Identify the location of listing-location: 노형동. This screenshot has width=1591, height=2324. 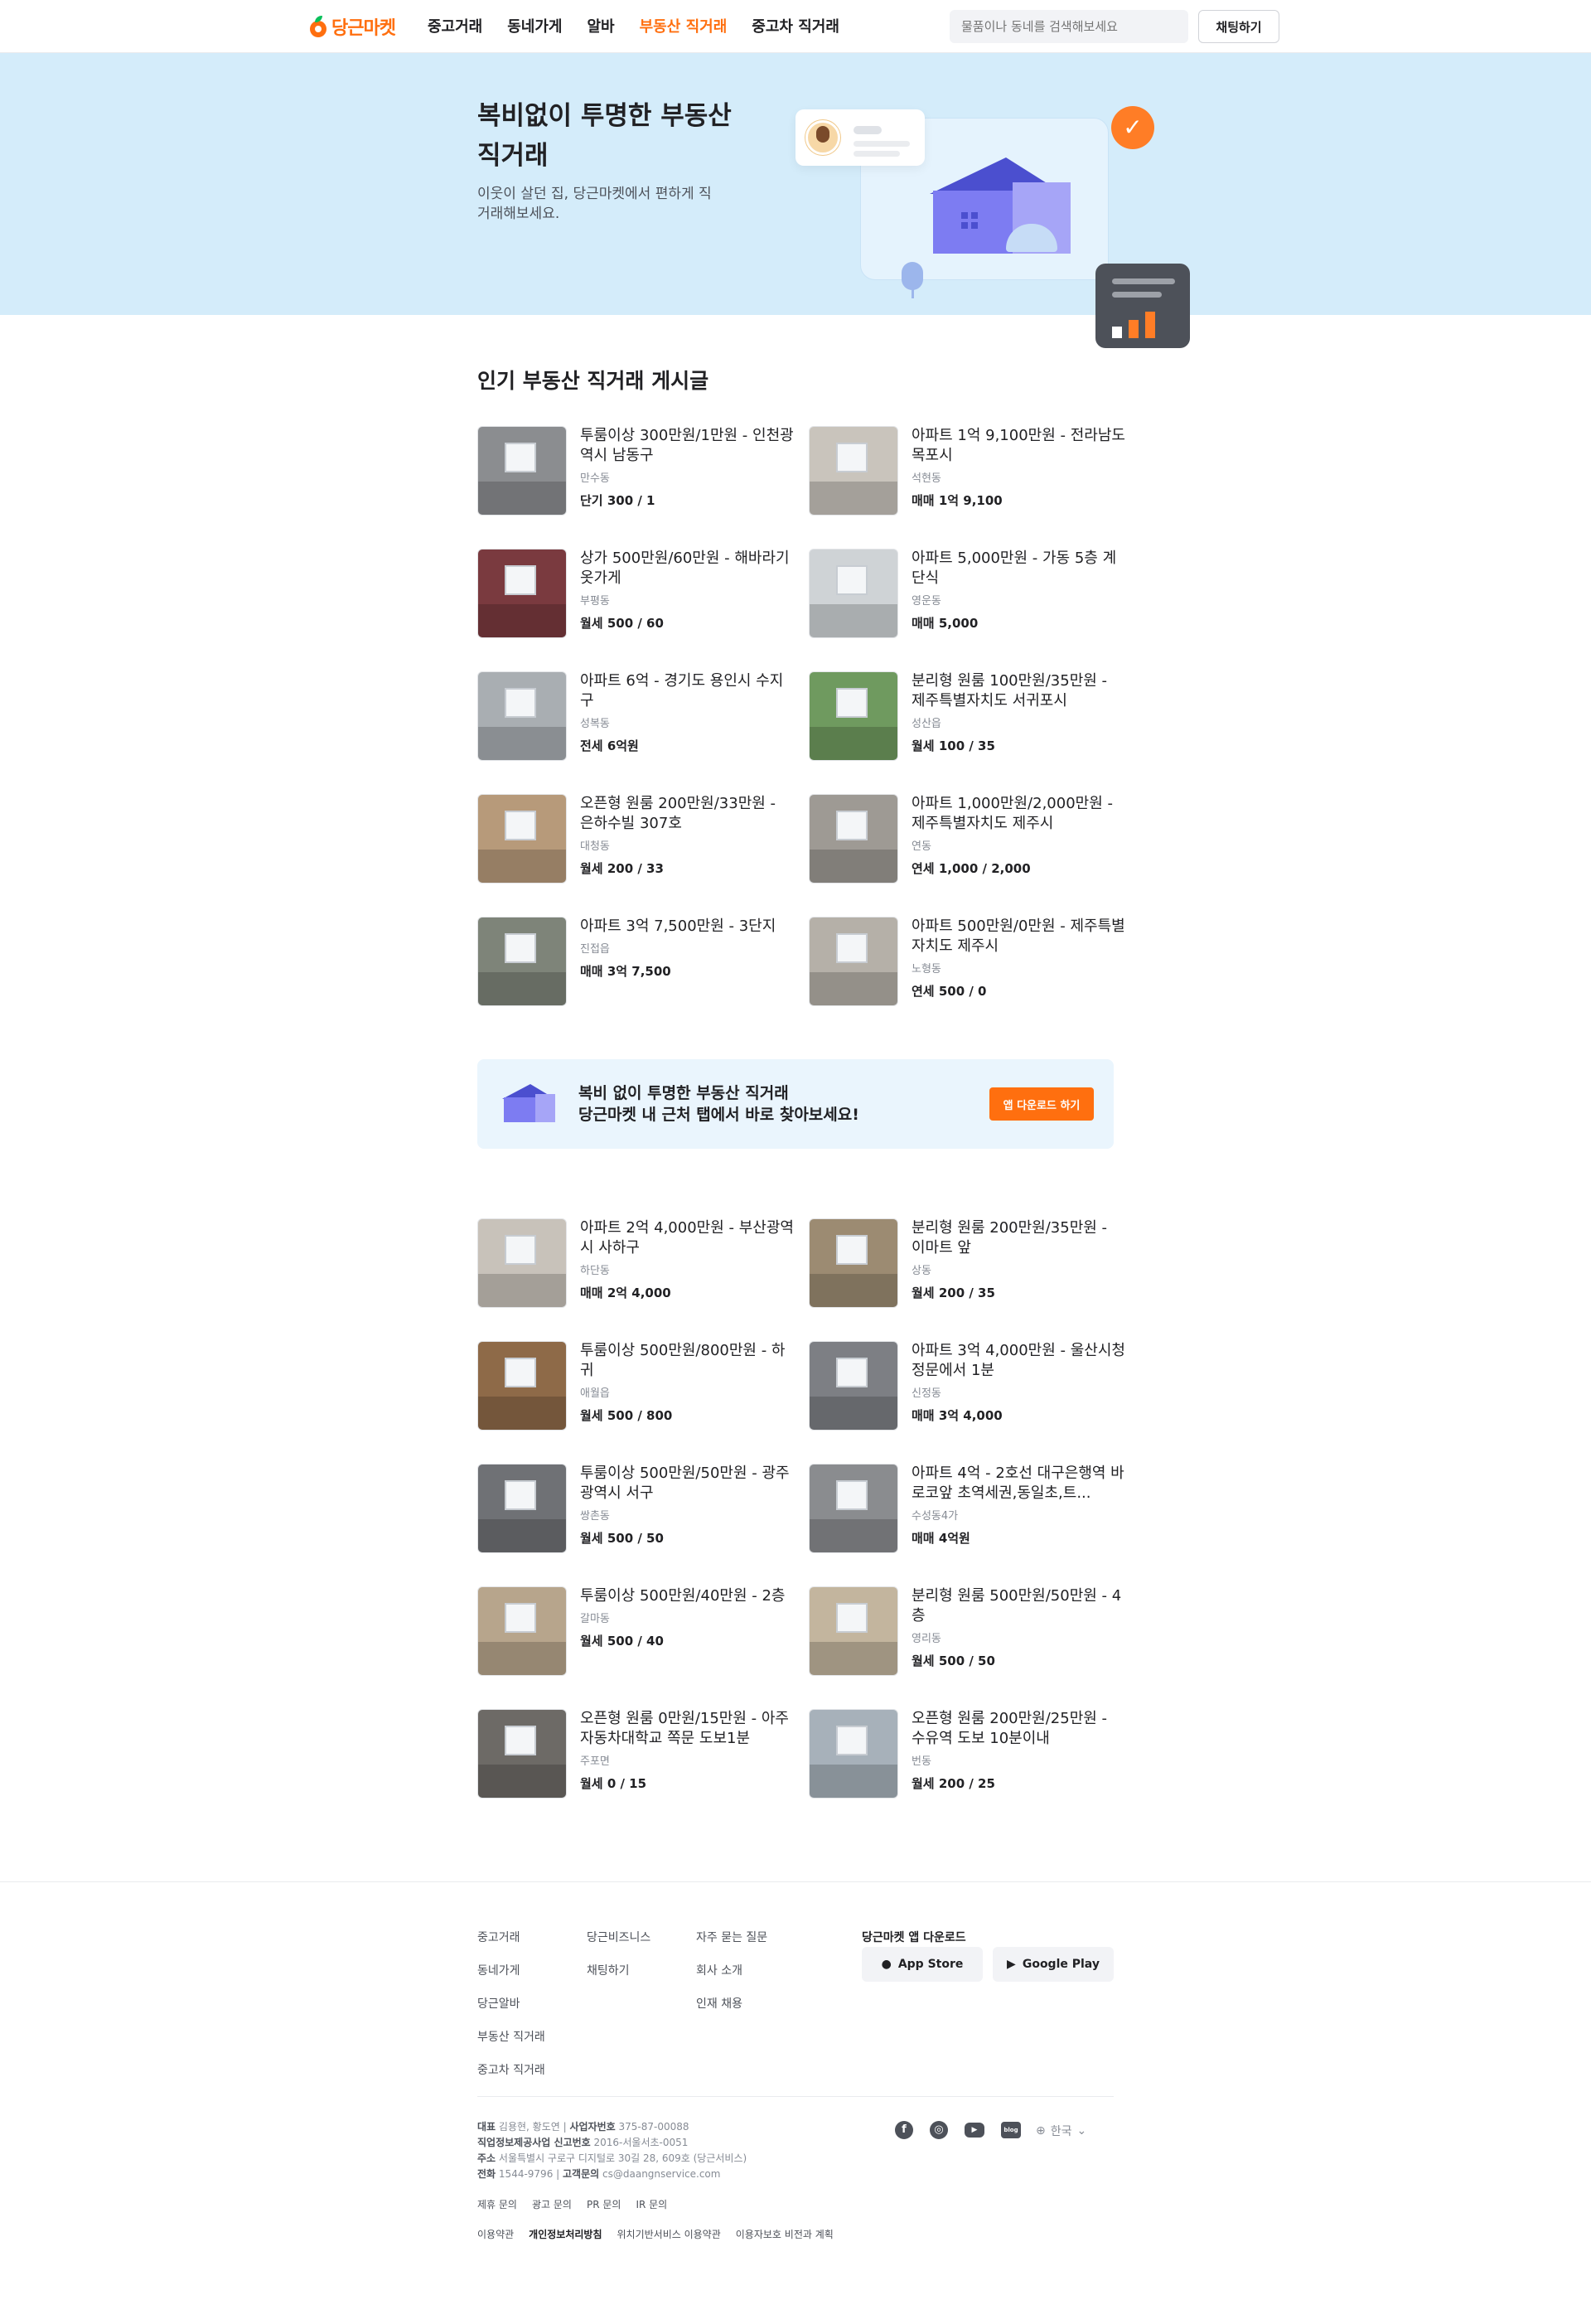
(926, 969).